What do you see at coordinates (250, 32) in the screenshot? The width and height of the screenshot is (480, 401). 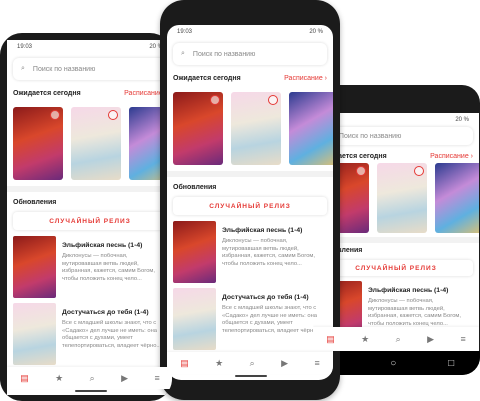 I see `status-bar: 19:03 20 %` at bounding box center [250, 32].